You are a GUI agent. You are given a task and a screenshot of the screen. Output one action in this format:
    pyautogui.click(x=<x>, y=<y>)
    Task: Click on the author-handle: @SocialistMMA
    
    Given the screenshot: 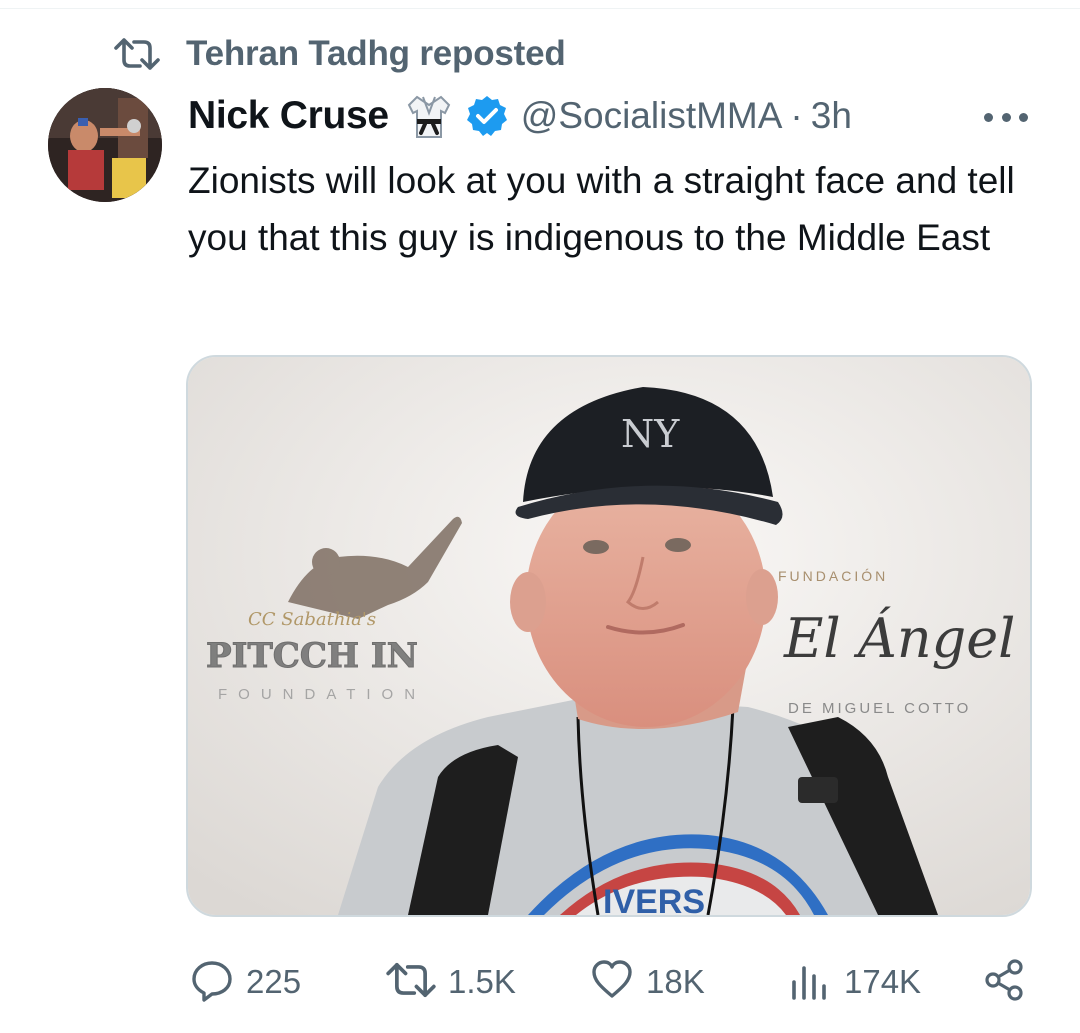 What is the action you would take?
    pyautogui.click(x=652, y=116)
    